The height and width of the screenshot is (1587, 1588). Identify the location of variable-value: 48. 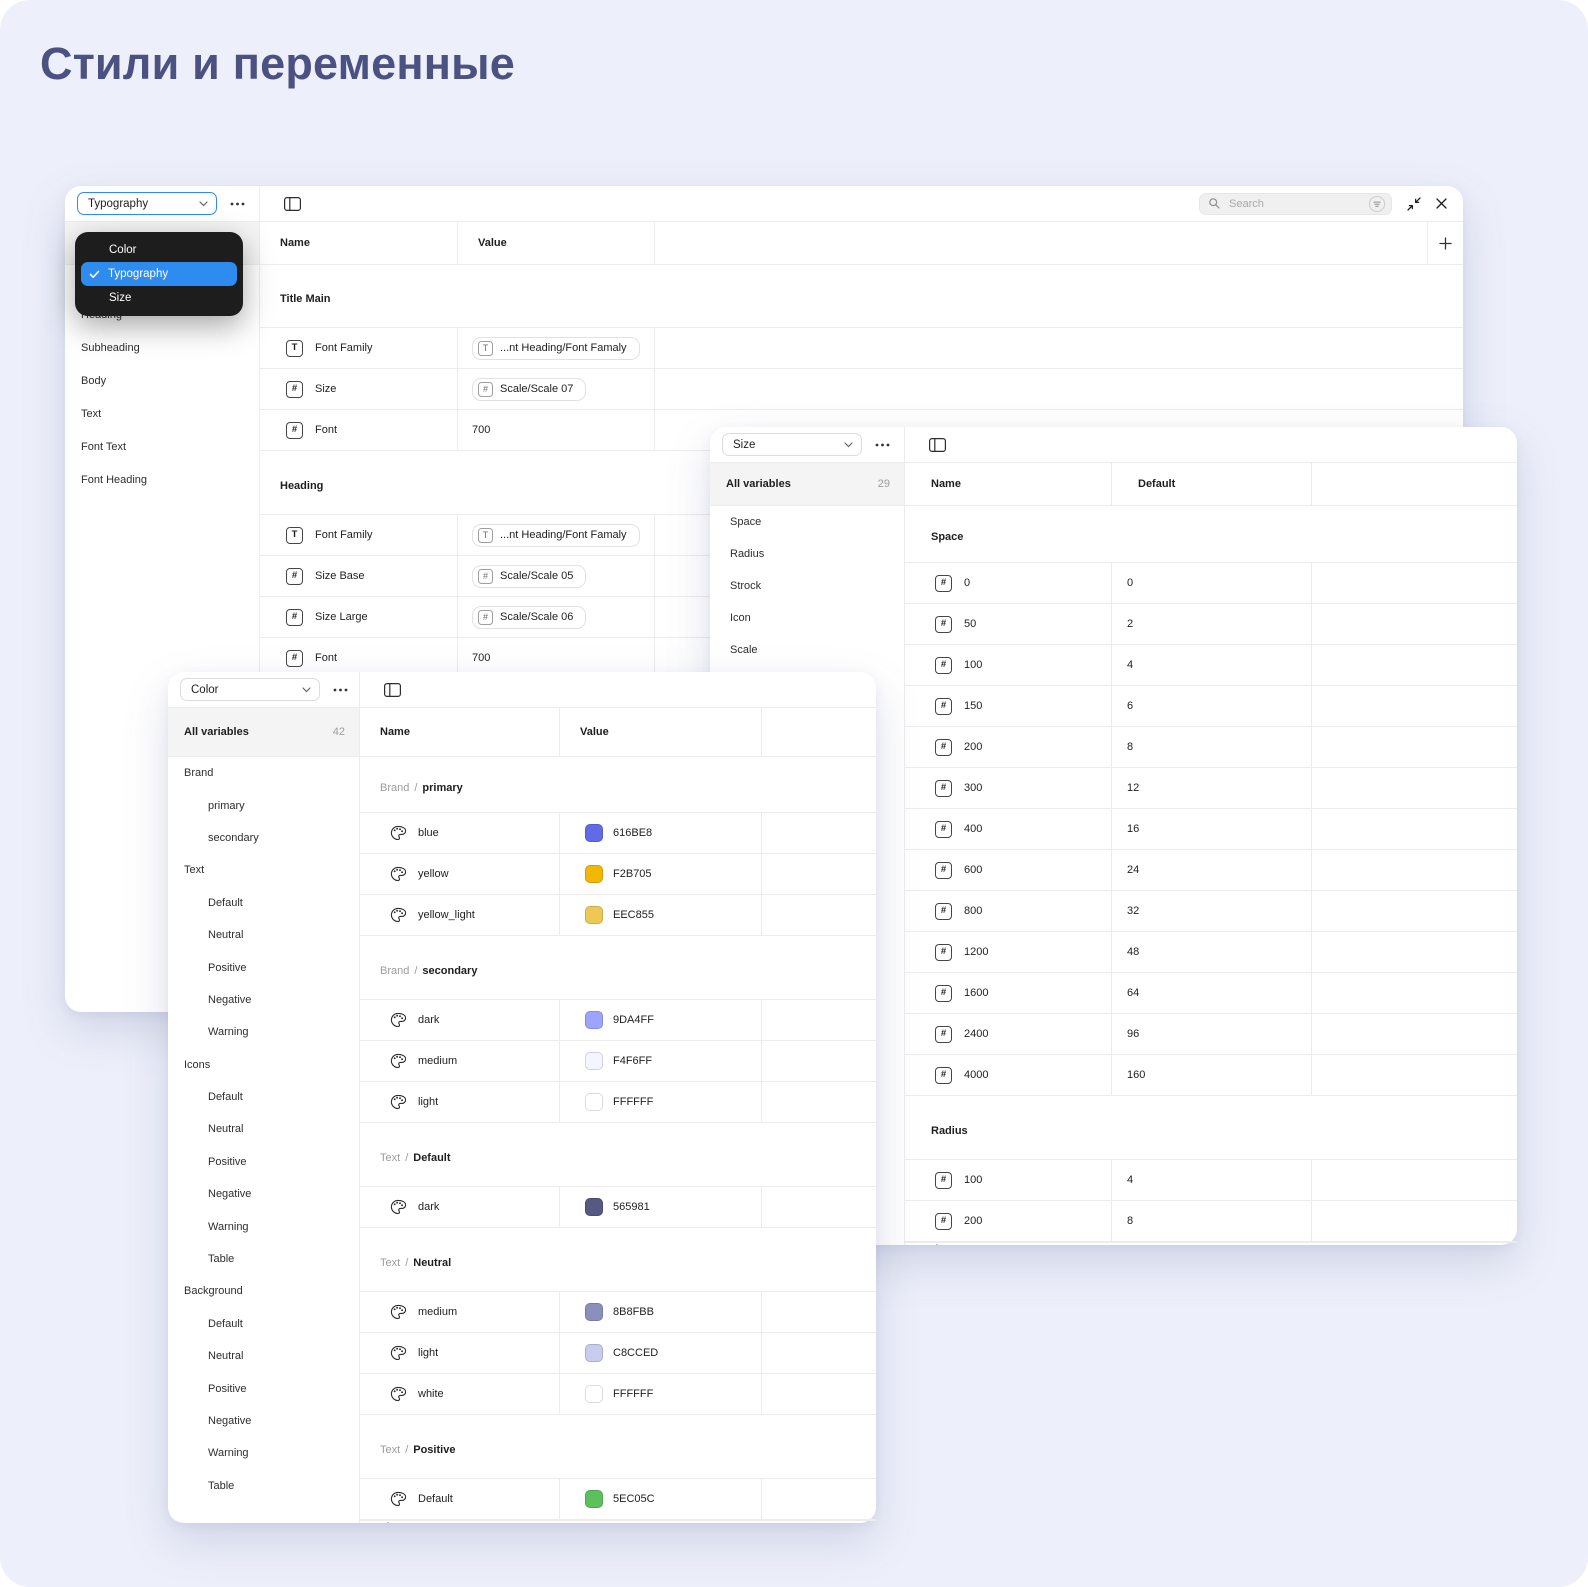
(1133, 952).